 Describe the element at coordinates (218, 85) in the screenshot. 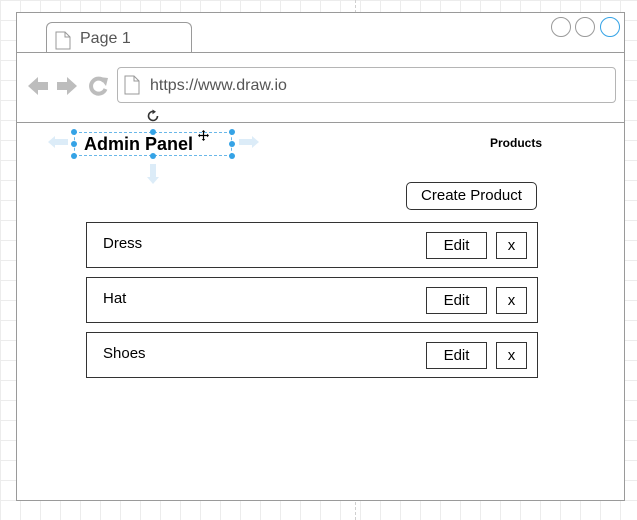

I see `url-text: https://www.draw.io` at that location.